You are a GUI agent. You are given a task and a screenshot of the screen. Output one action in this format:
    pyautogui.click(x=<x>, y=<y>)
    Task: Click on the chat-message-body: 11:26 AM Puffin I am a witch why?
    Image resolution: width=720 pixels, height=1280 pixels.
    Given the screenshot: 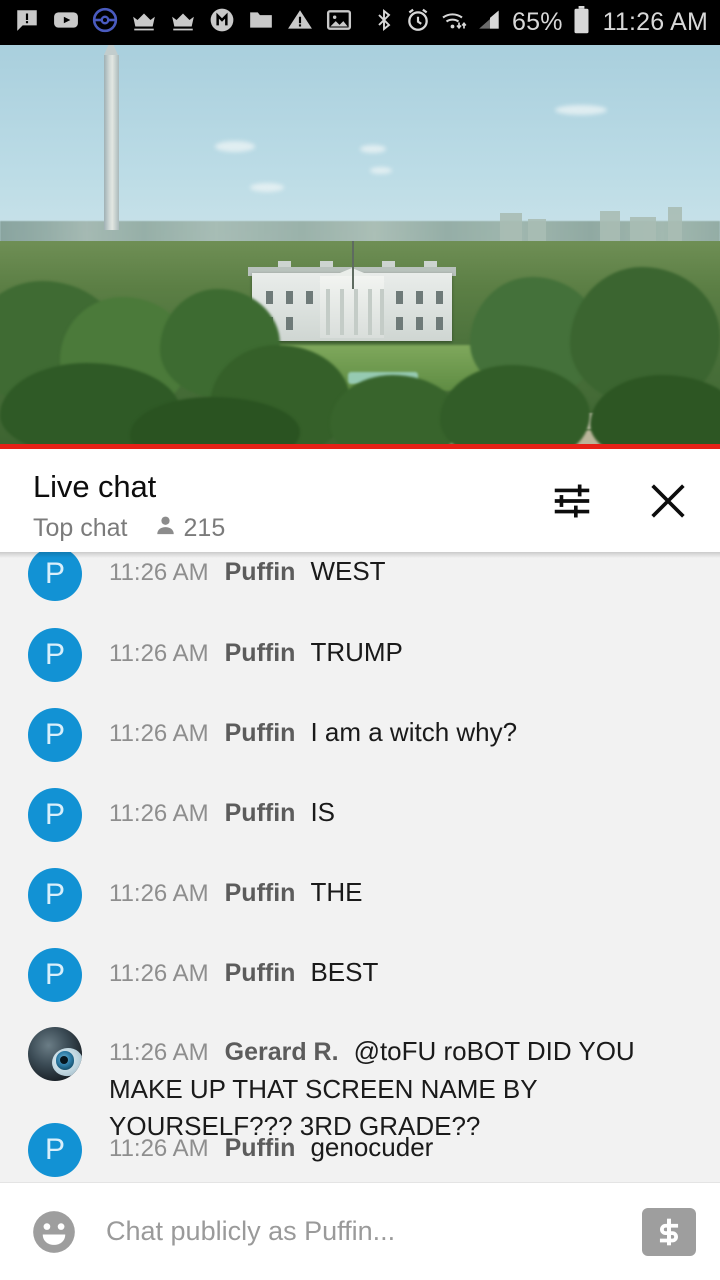 What is the action you would take?
    pyautogui.click(x=313, y=730)
    